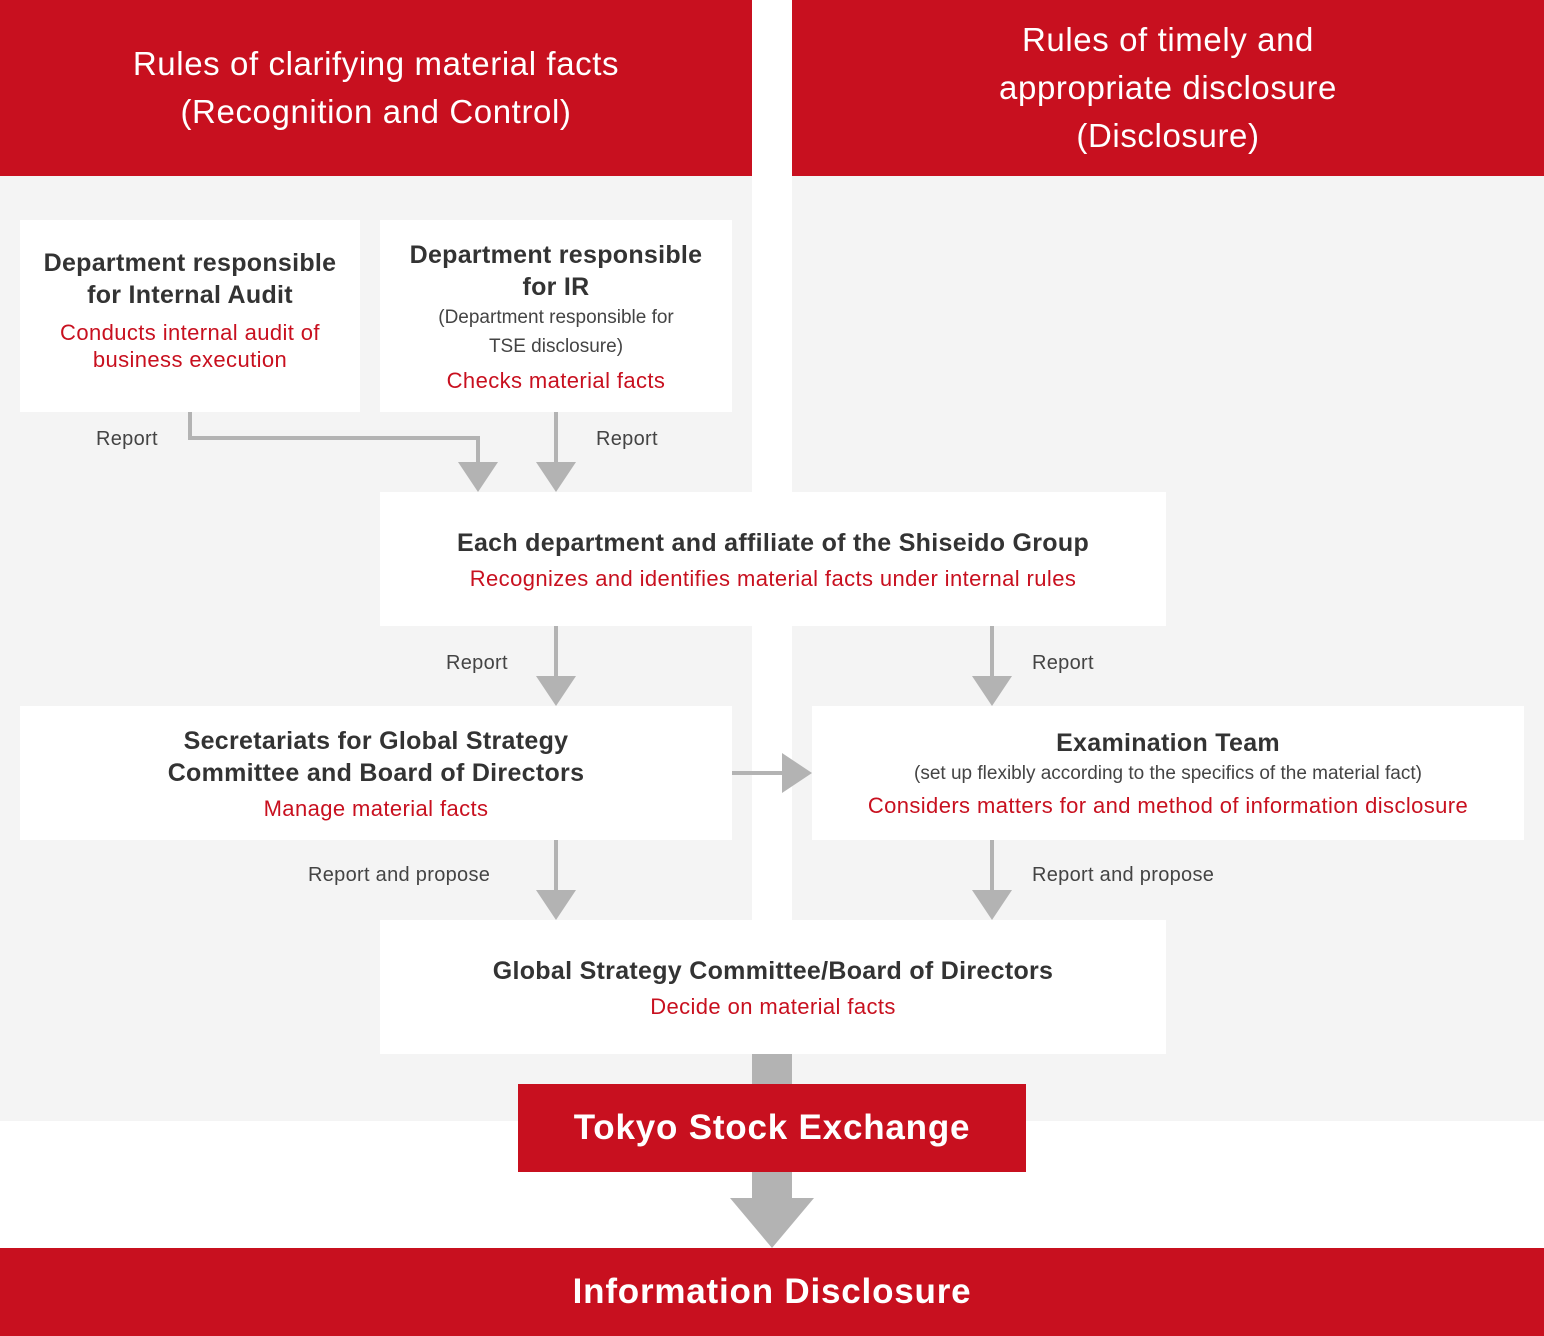 The width and height of the screenshot is (1544, 1336). Describe the element at coordinates (992, 905) in the screenshot. I see `exam-to-committee-arrowhead` at that location.